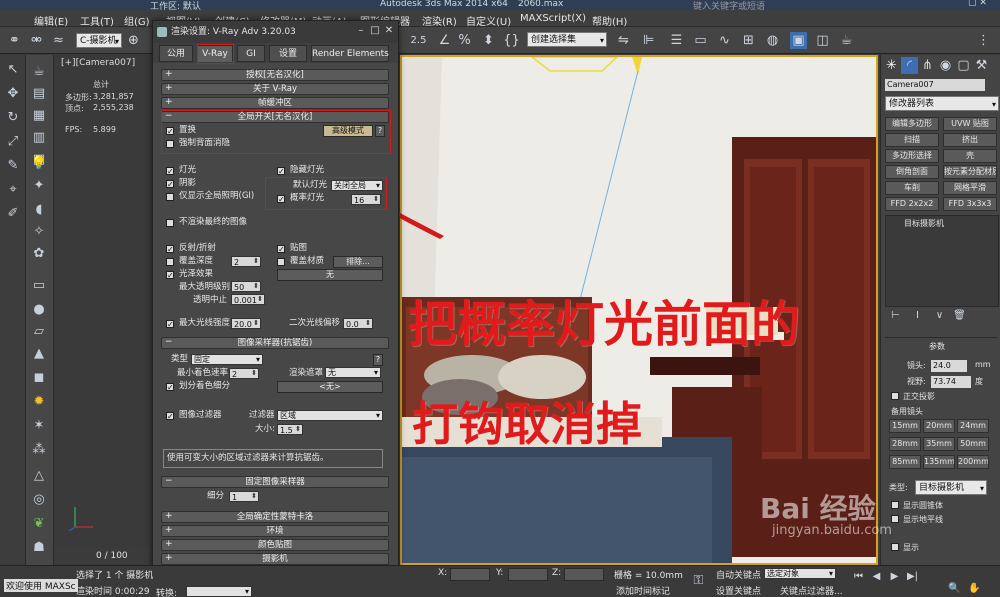  I want to click on sampler-type-combo: 固定, so click(227, 359).